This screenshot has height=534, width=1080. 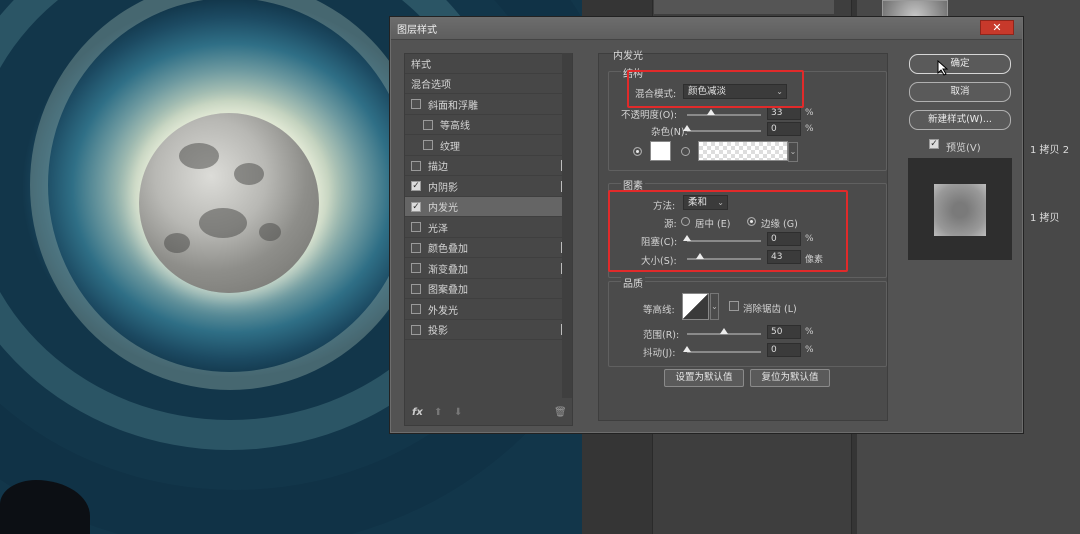 What do you see at coordinates (660, 151) in the screenshot?
I see `glow-color-swatch` at bounding box center [660, 151].